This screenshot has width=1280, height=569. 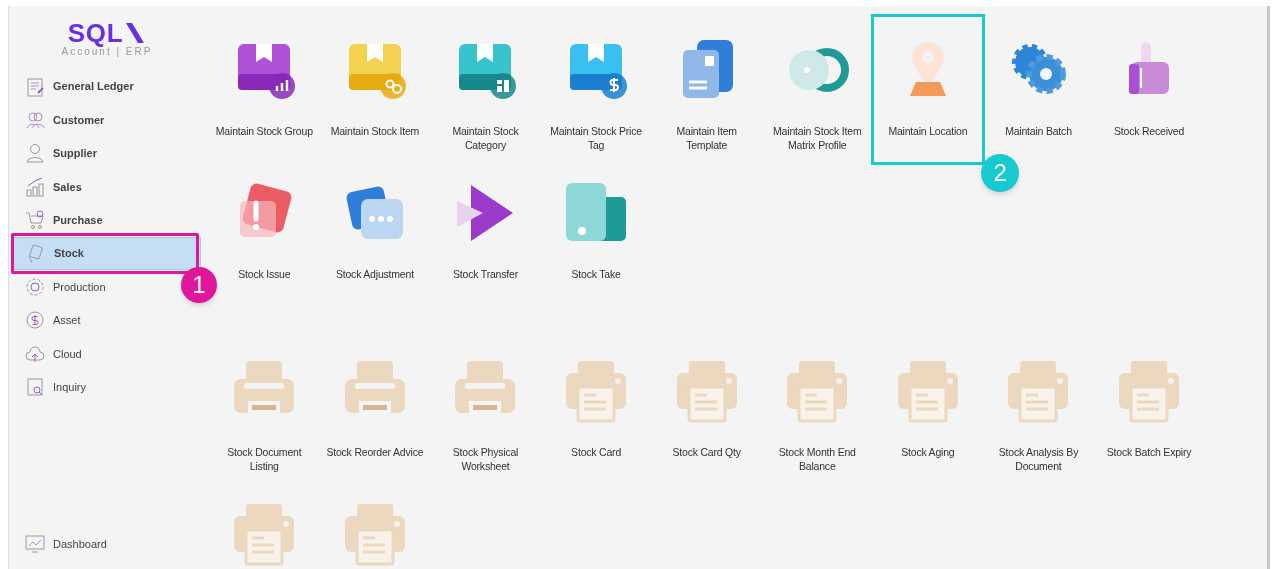 I want to click on sidebar-item: Inquiry, so click(x=54, y=387).